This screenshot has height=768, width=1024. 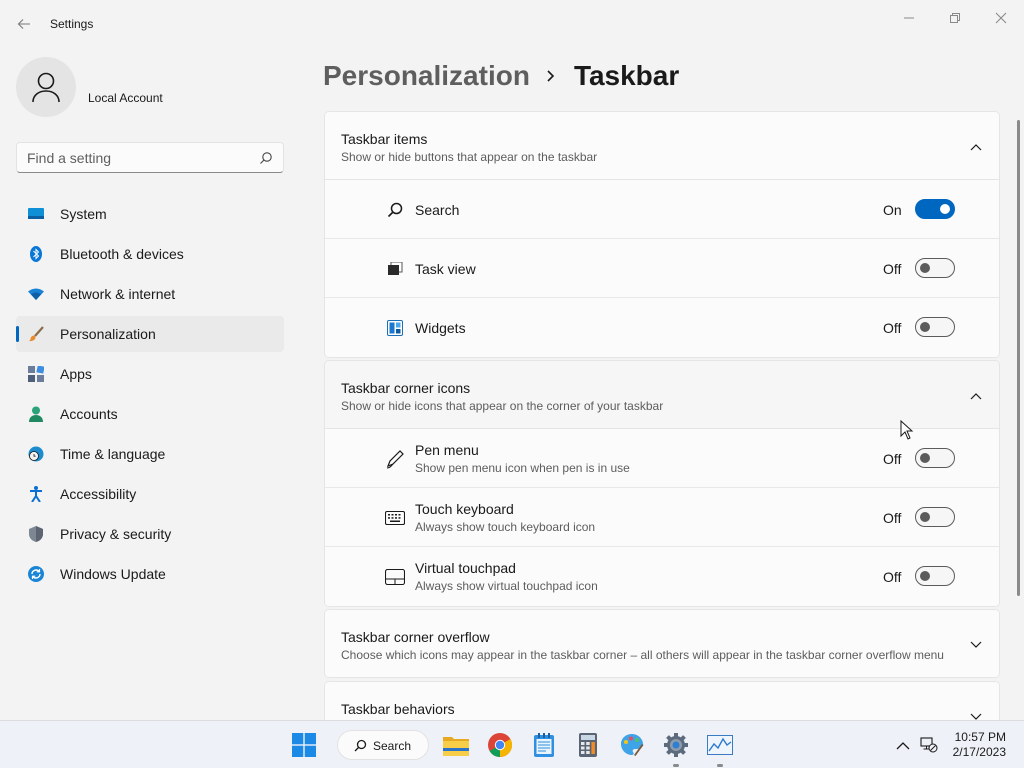 I want to click on brush-icon, so click(x=36, y=334).